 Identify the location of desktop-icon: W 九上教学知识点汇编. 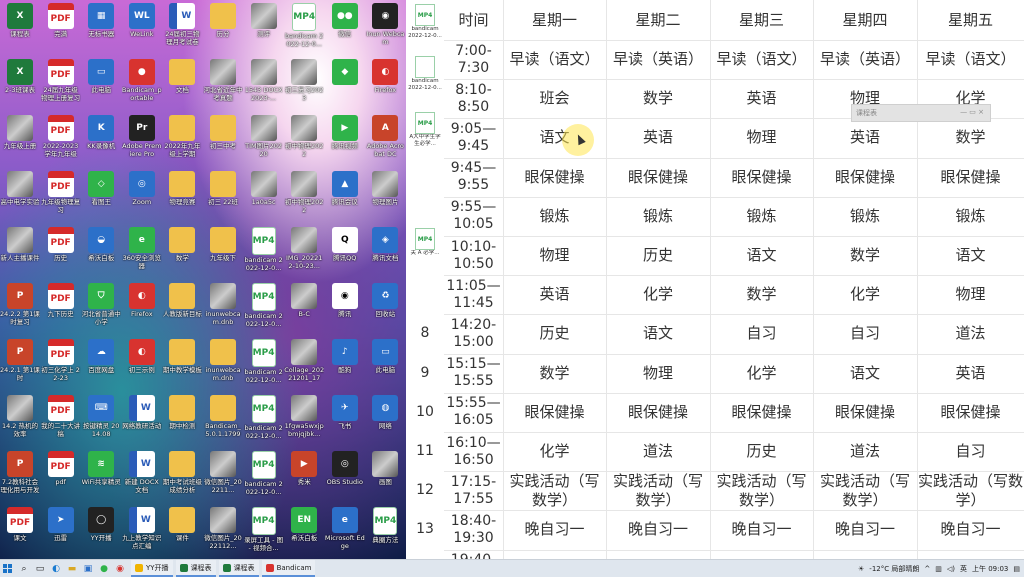
(142, 528).